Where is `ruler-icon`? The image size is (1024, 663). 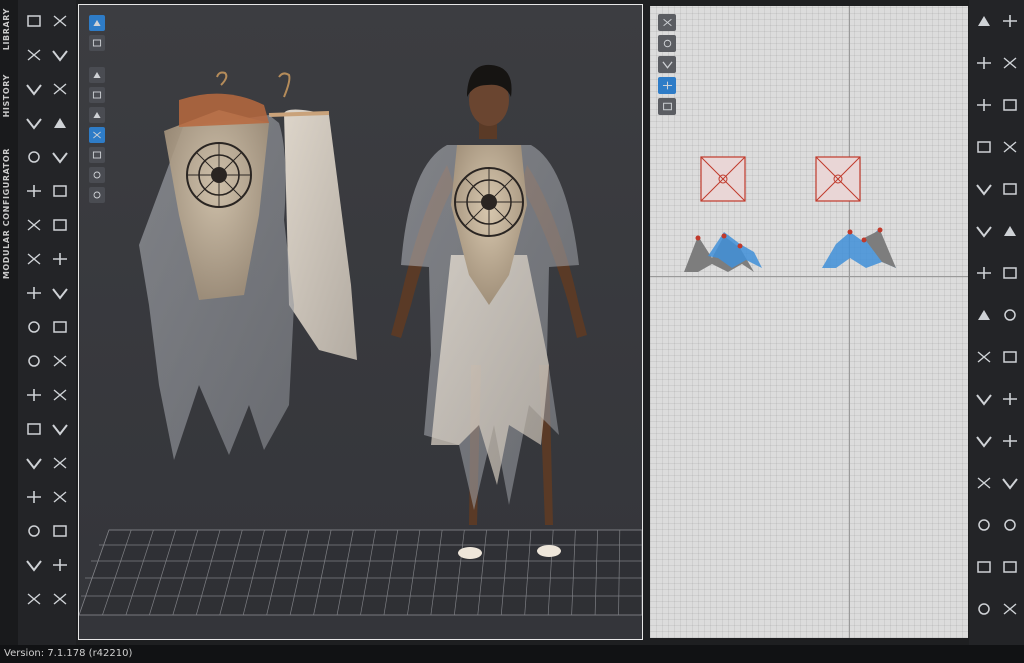 ruler-icon is located at coordinates (34, 429).